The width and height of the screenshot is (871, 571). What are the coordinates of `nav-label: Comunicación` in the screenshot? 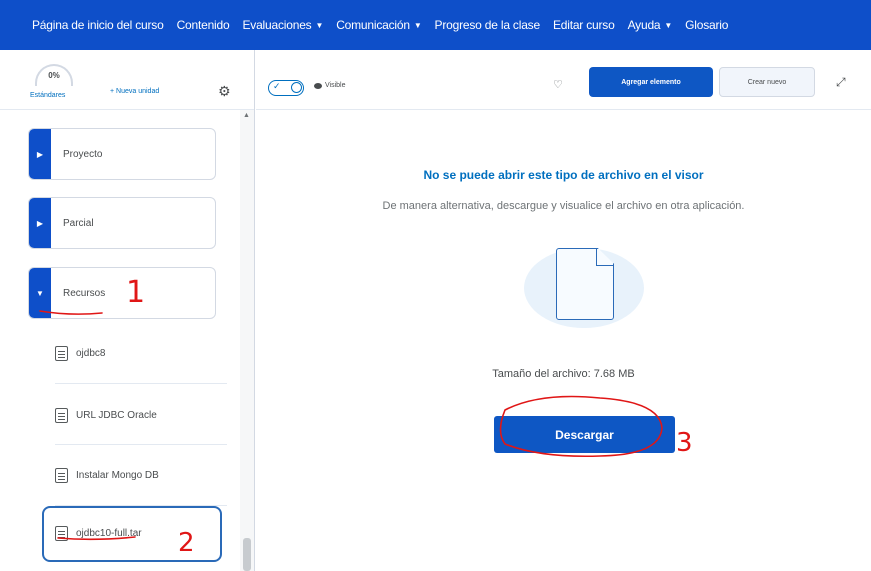 It's located at (373, 25).